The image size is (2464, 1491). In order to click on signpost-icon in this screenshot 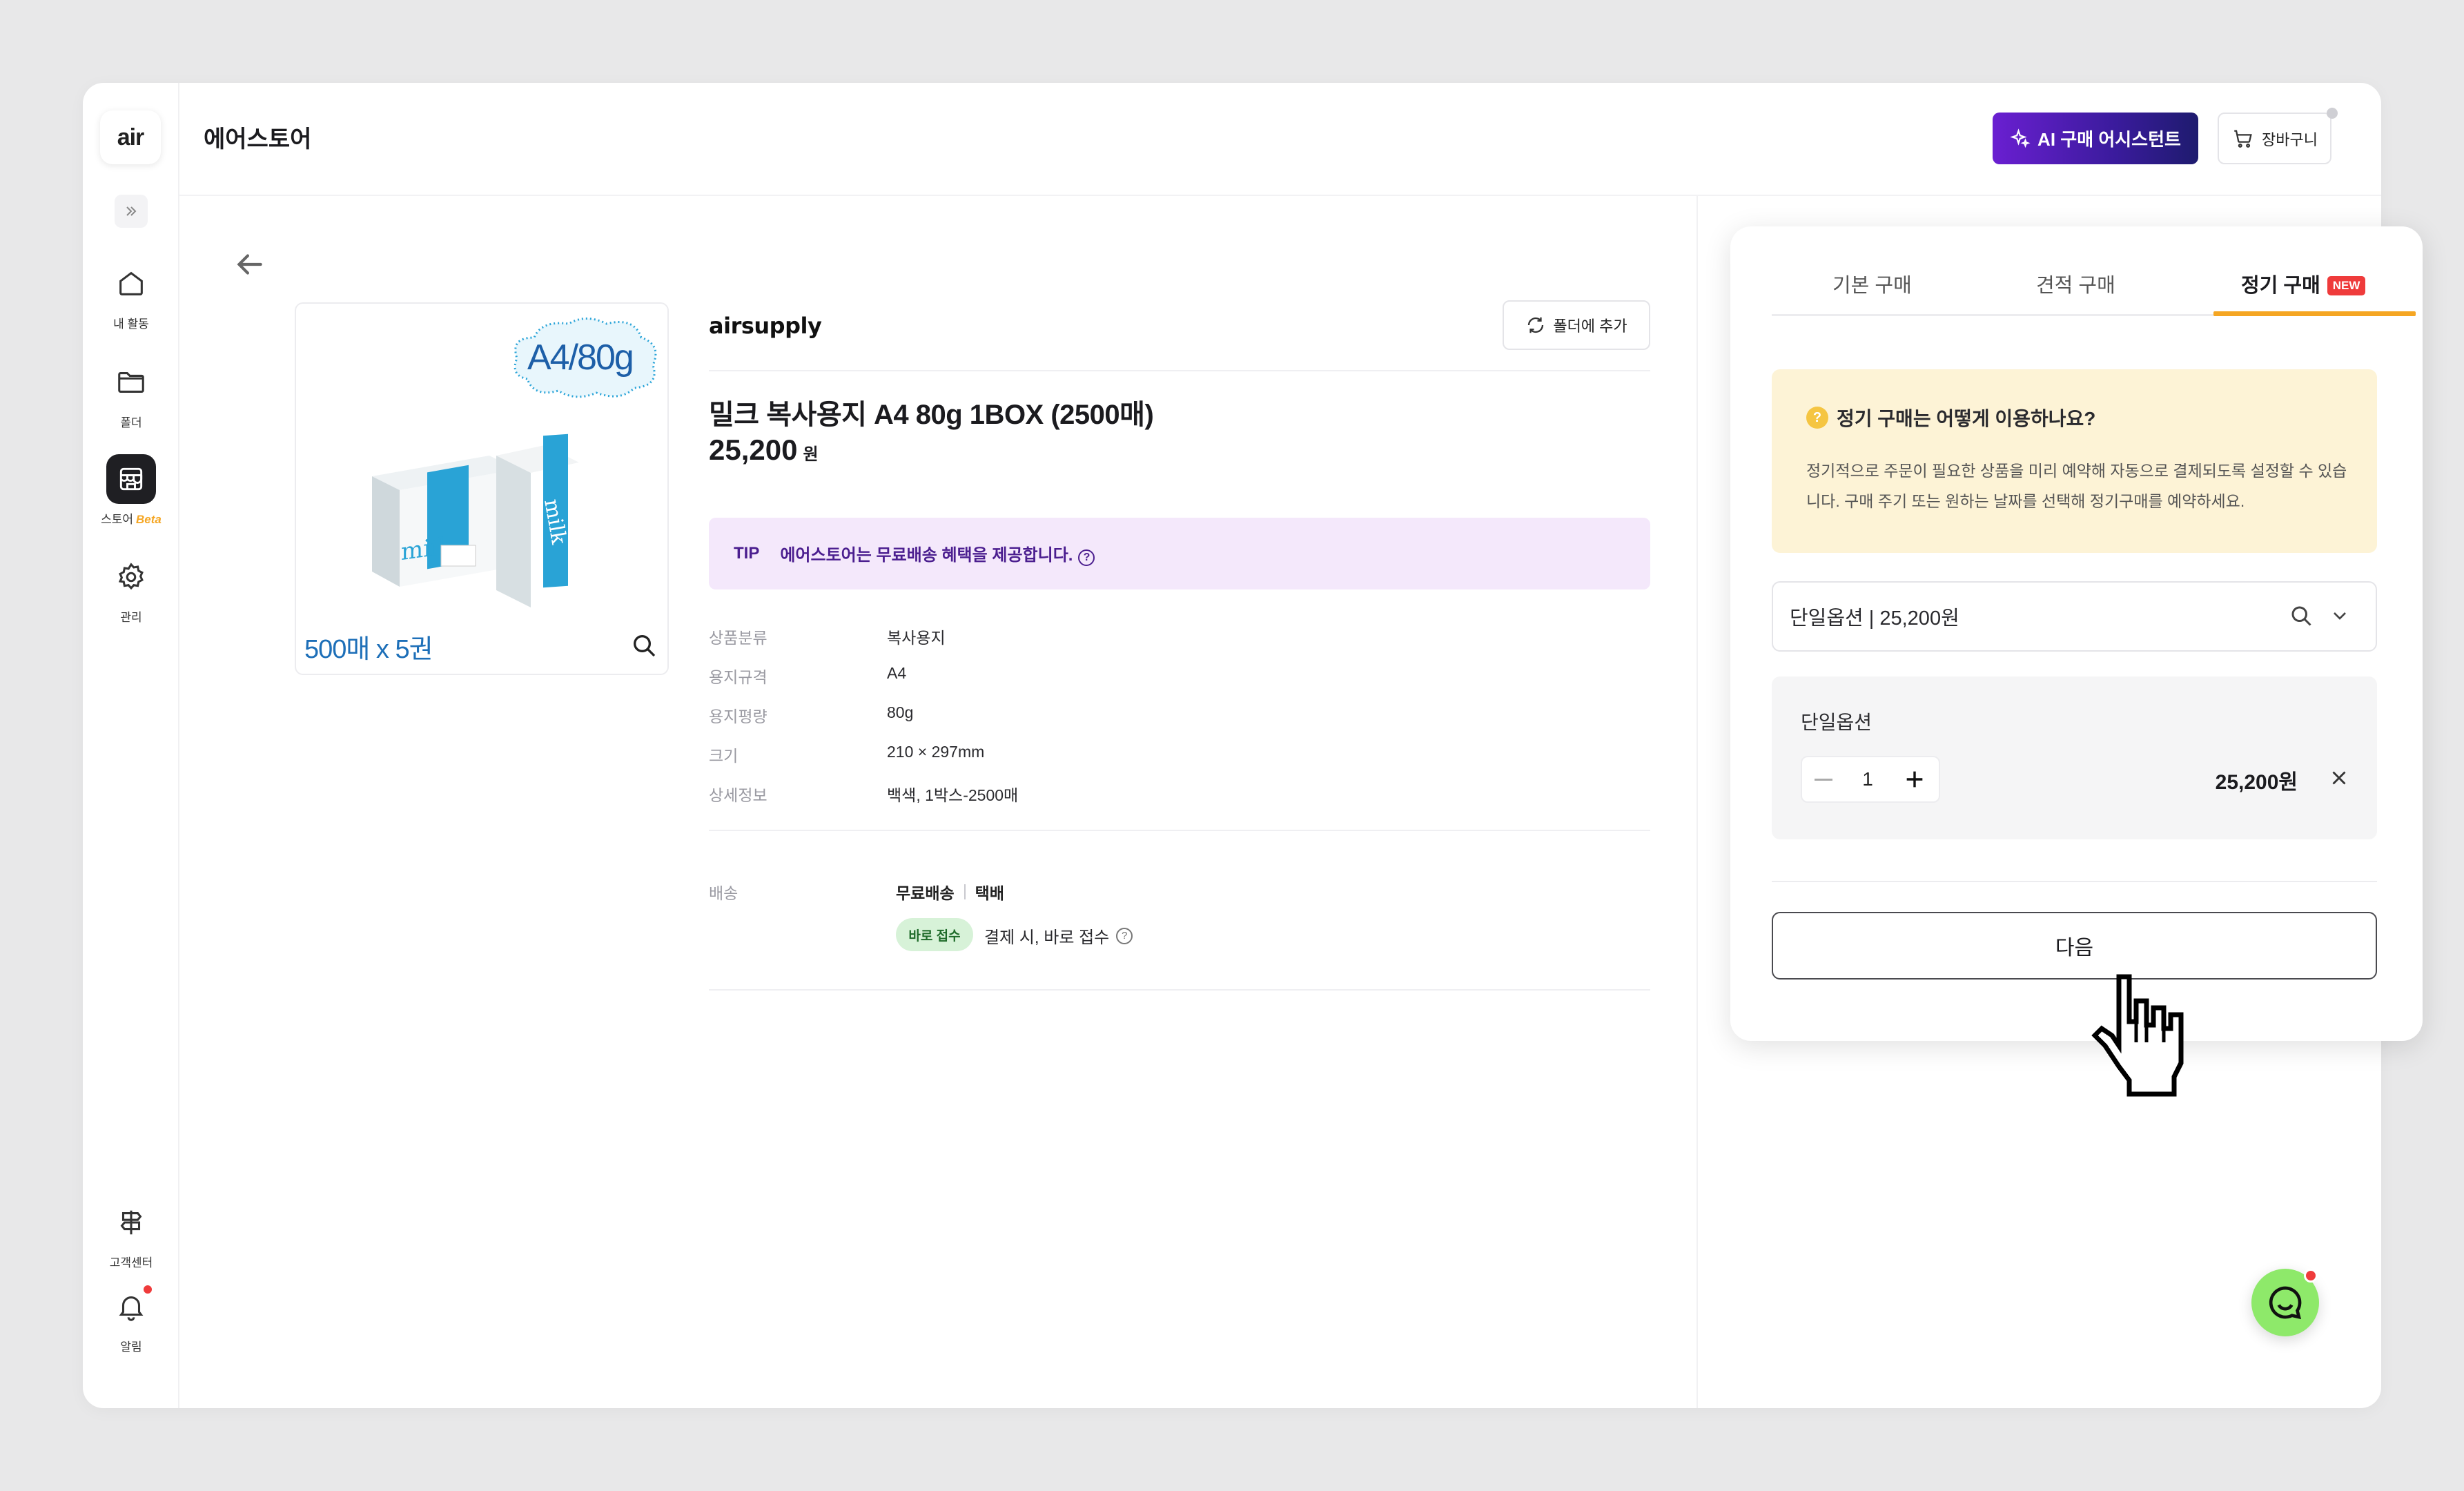, I will do `click(131, 1222)`.